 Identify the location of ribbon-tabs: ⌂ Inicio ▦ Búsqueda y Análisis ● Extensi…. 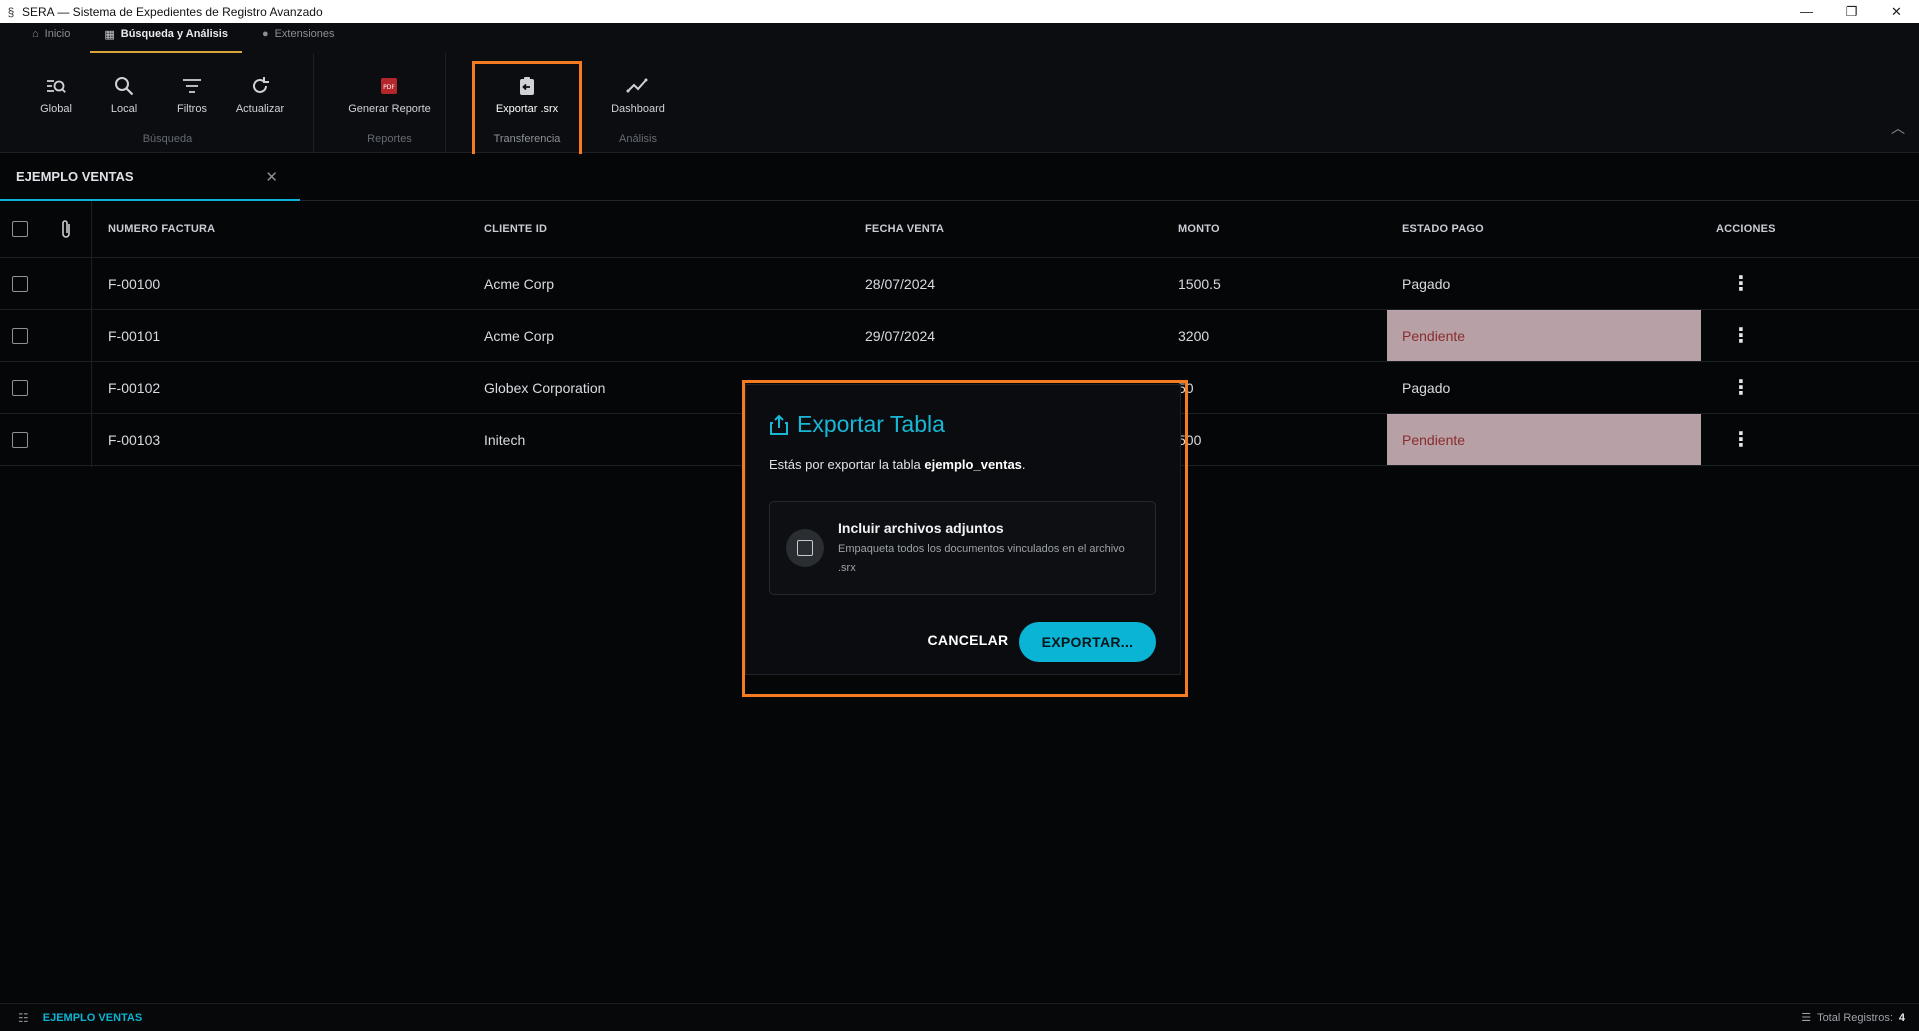
(959, 38).